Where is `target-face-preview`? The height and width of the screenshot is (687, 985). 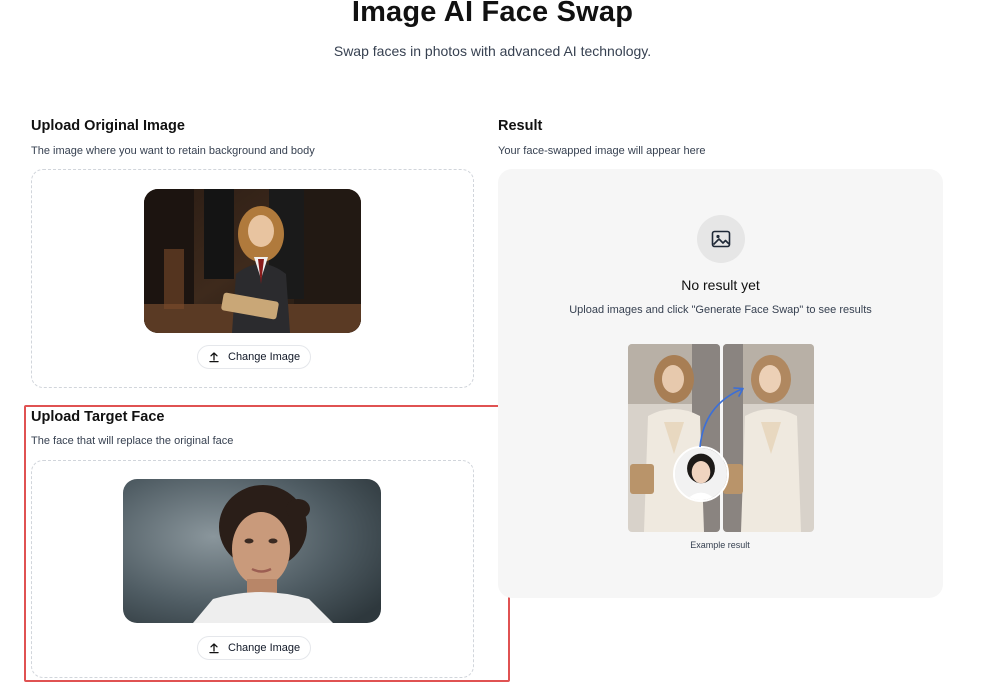 target-face-preview is located at coordinates (252, 551).